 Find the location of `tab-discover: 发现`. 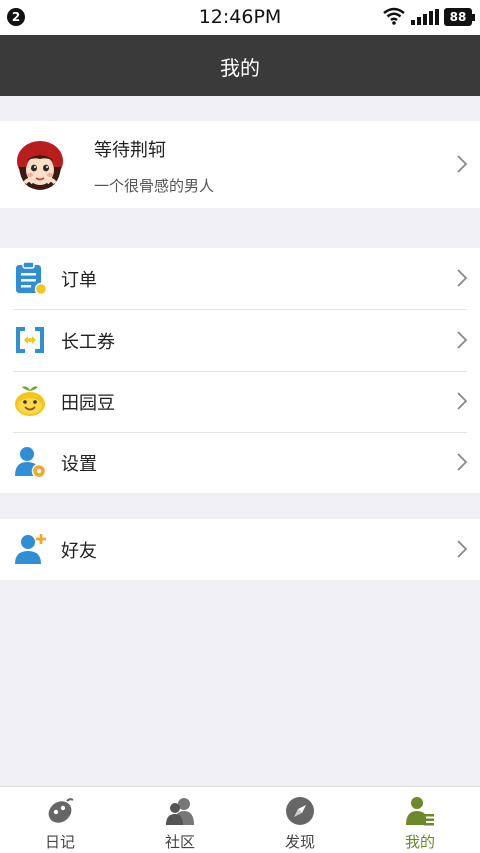

tab-discover: 发现 is located at coordinates (300, 820).